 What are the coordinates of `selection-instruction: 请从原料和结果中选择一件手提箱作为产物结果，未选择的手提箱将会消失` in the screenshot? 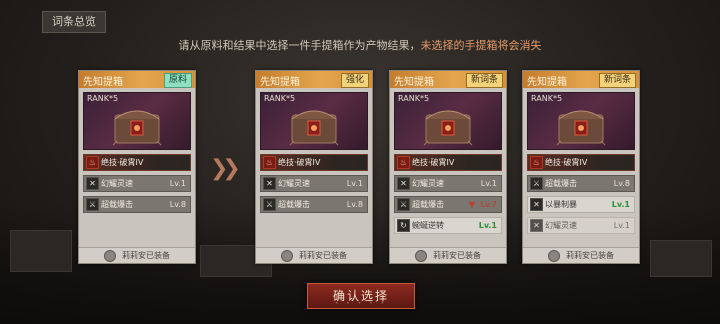 It's located at (360, 45).